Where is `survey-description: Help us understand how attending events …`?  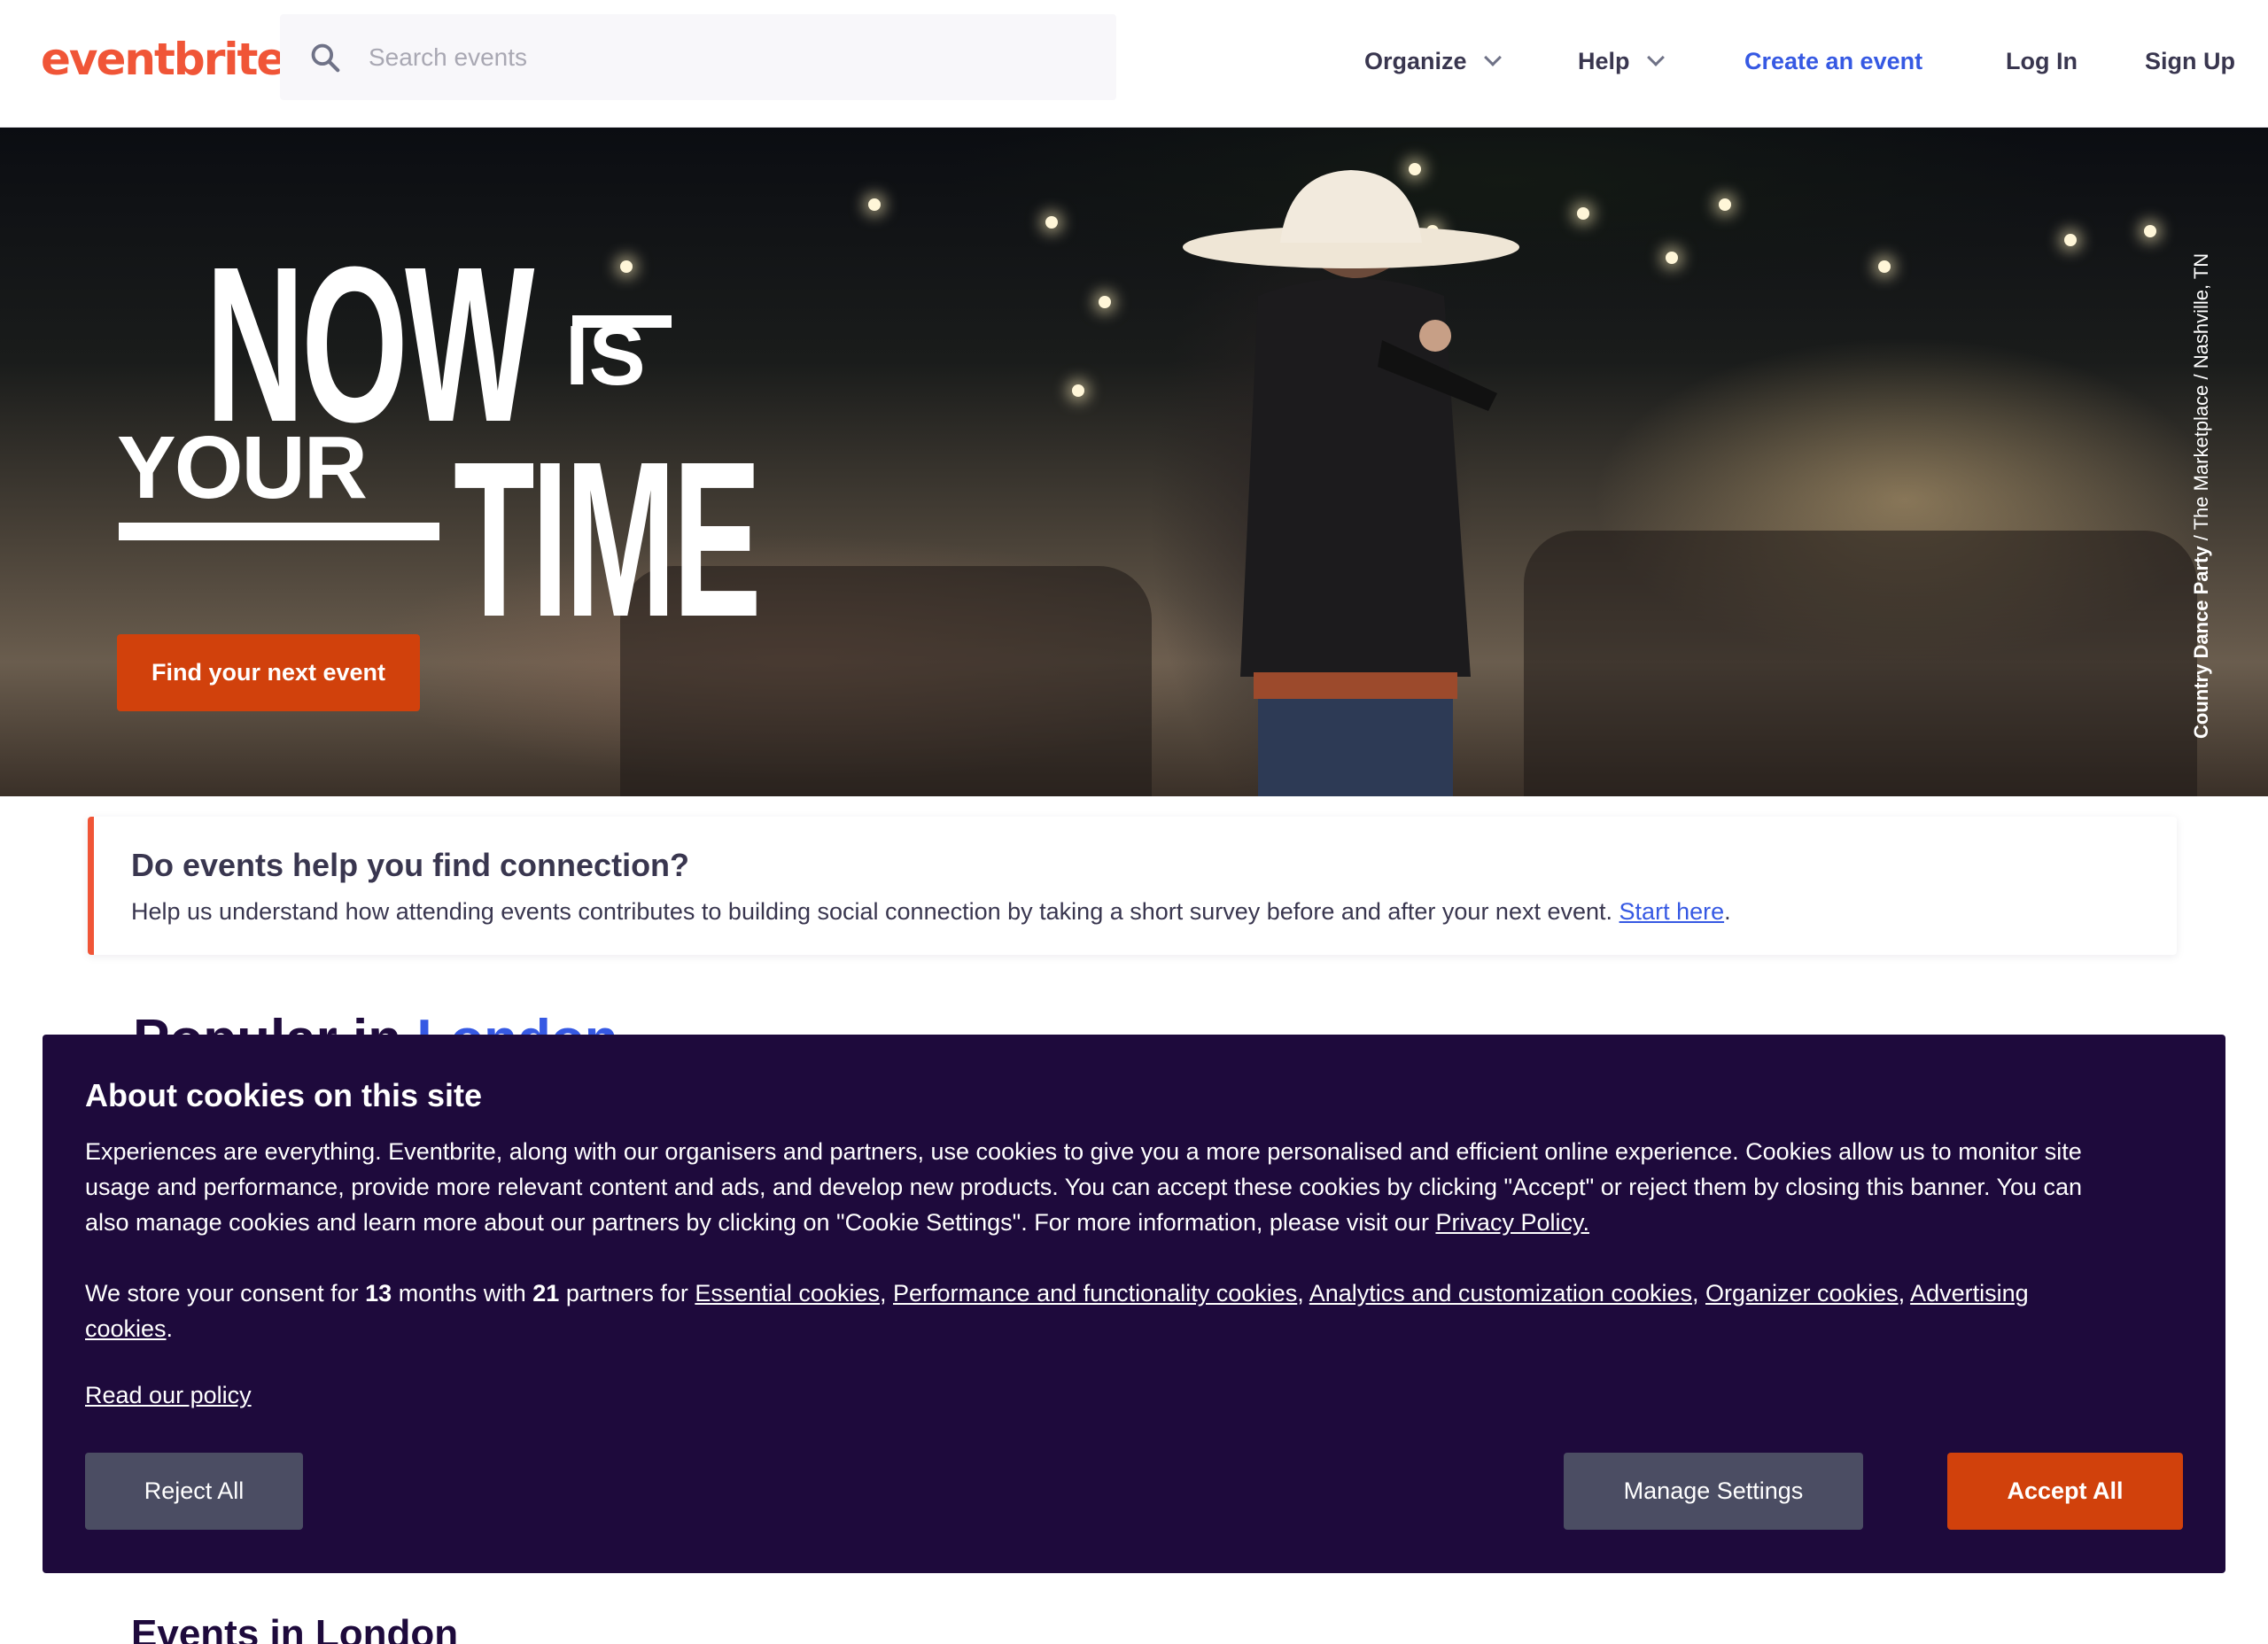 survey-description: Help us understand how attending events … is located at coordinates (872, 911).